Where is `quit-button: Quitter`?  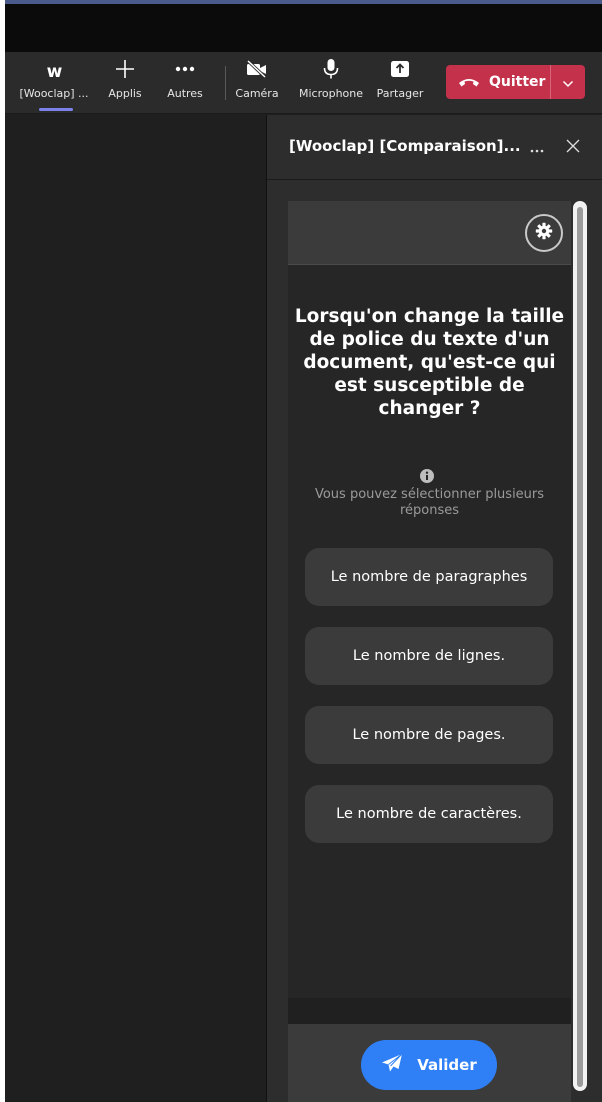
quit-button: Quitter is located at coordinates (498, 82).